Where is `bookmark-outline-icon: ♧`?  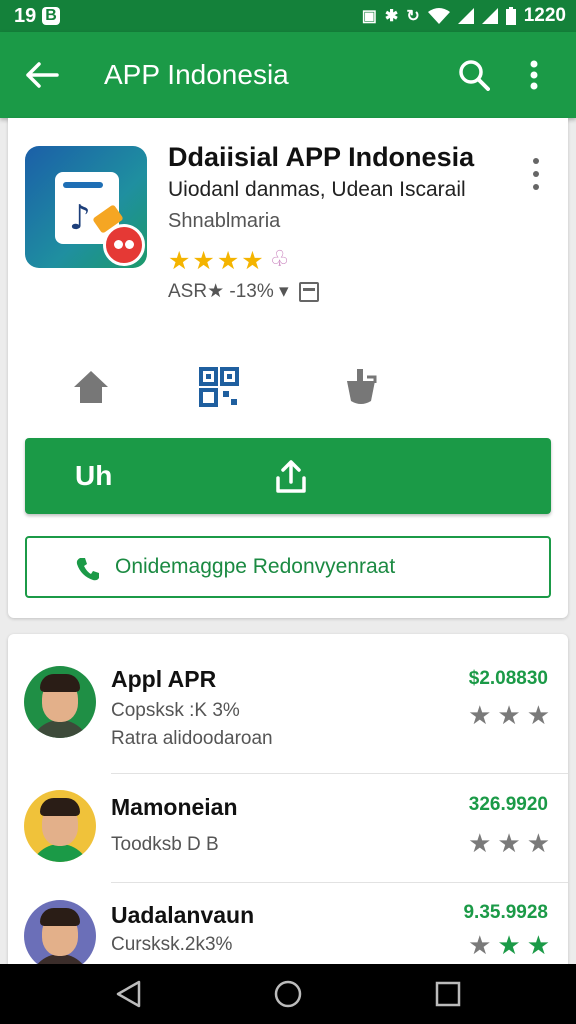
bookmark-outline-icon: ♧ is located at coordinates (279, 258).